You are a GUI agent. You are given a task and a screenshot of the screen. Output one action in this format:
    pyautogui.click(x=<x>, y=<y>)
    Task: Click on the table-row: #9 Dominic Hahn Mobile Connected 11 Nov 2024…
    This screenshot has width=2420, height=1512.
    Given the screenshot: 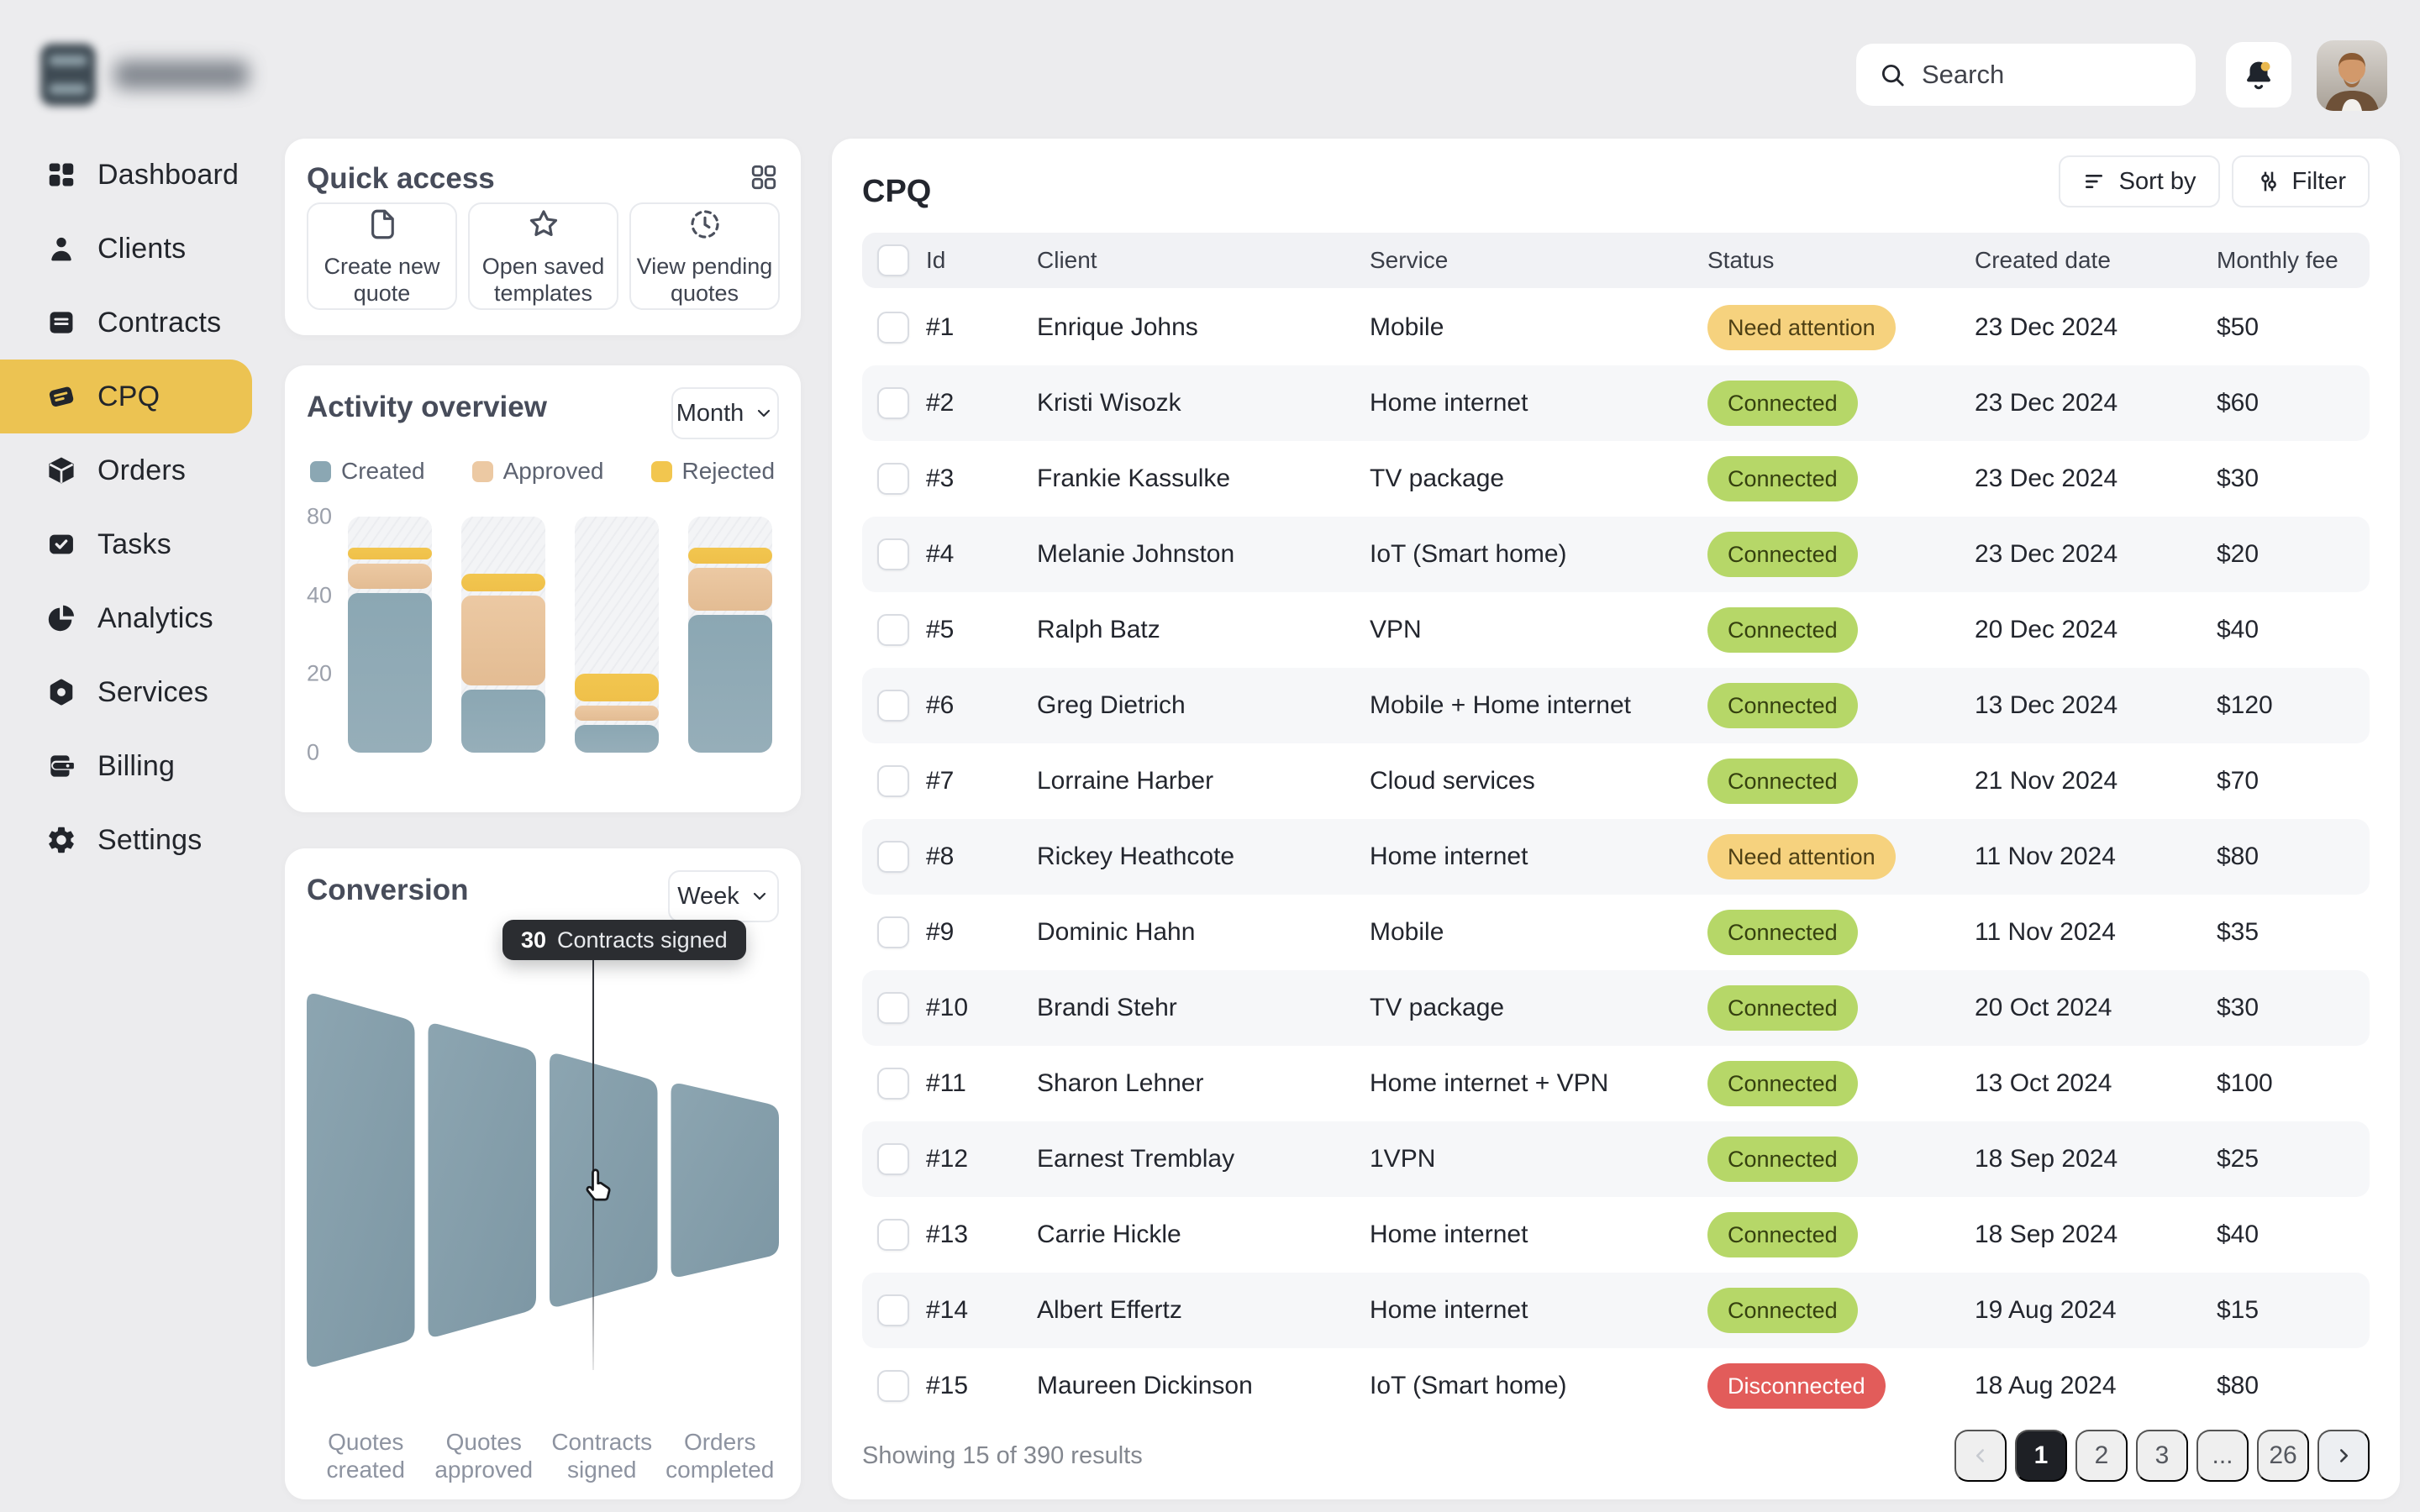 What is the action you would take?
    pyautogui.click(x=1616, y=932)
    